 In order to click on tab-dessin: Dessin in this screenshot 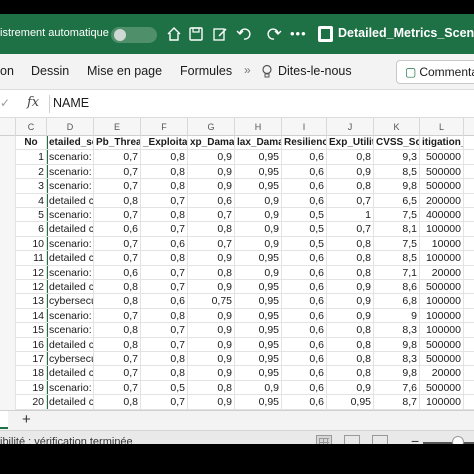, I will do `click(50, 71)`.